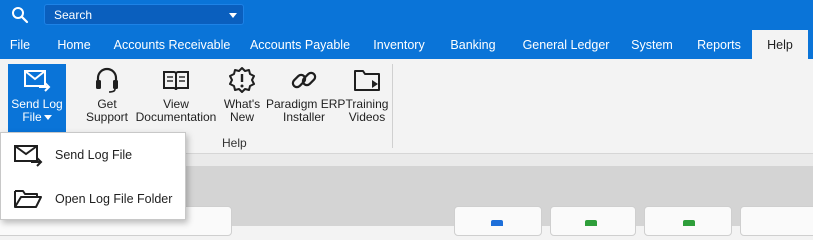 This screenshot has width=813, height=240. I want to click on view-documentation-label-2: Documentation, so click(176, 117).